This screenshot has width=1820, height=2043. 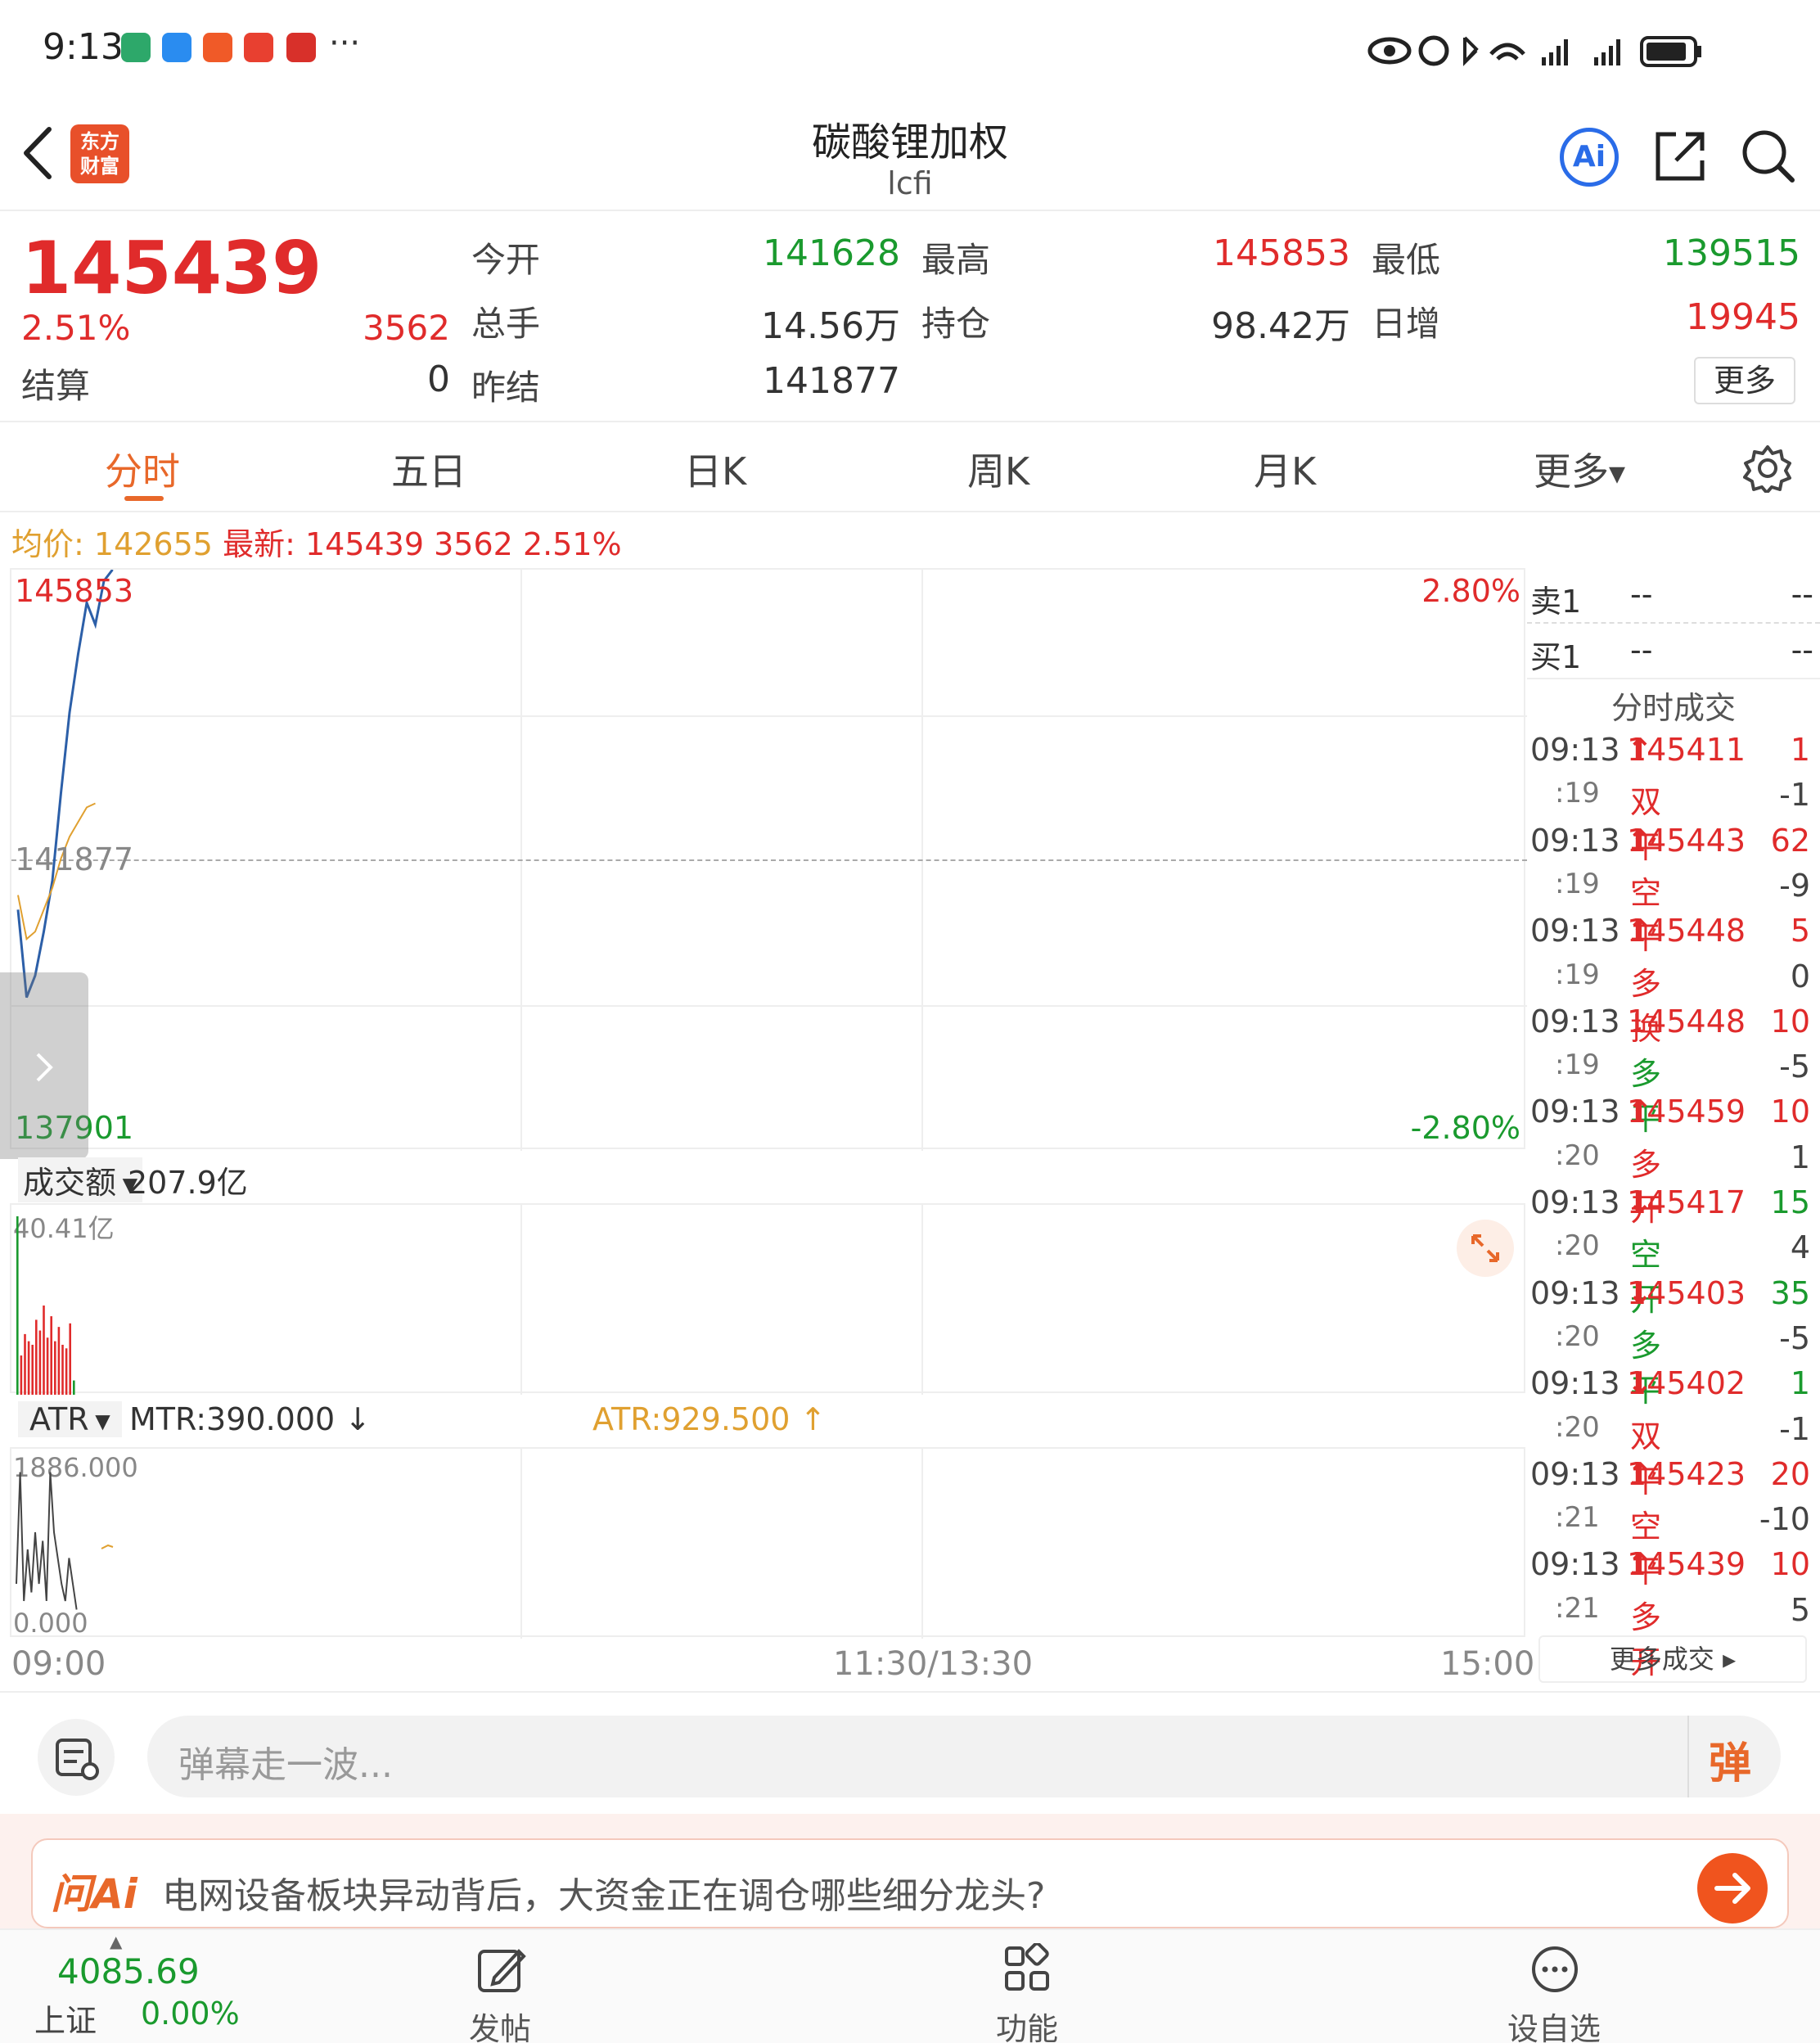 I want to click on ai-button: Ai, so click(x=1590, y=157).